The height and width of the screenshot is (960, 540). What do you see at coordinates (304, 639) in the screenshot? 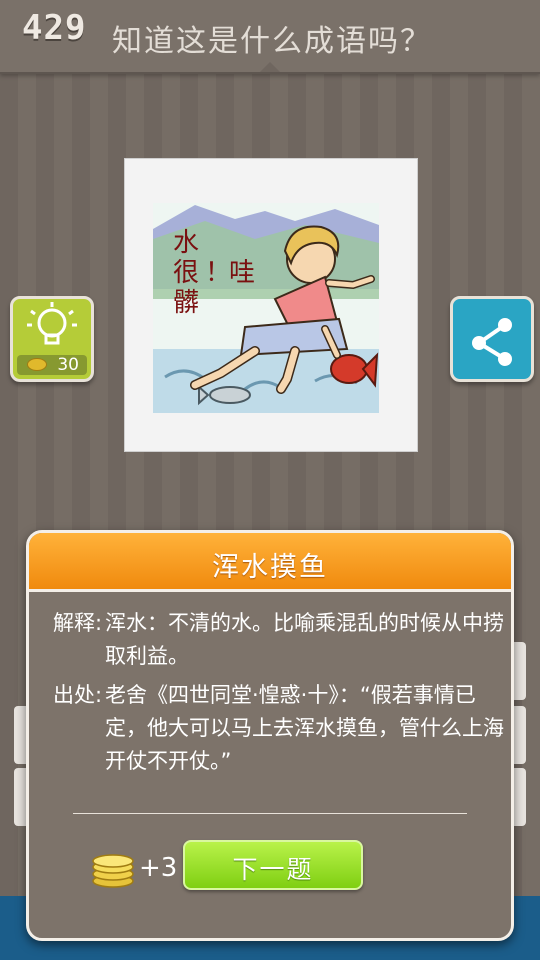
I see `explanation-text: 浑水：不清的水。比喻乘混乱的时候从中捞取利益。` at bounding box center [304, 639].